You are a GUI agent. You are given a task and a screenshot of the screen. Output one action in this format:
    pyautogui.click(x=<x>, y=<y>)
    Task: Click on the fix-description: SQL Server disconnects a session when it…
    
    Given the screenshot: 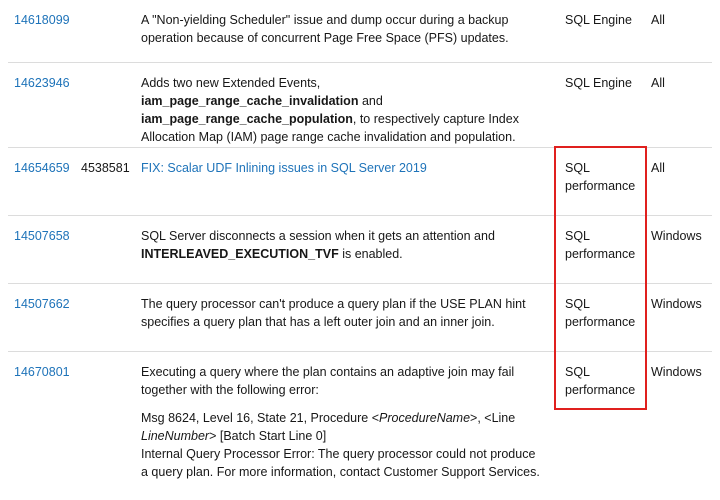 What is the action you would take?
    pyautogui.click(x=341, y=245)
    